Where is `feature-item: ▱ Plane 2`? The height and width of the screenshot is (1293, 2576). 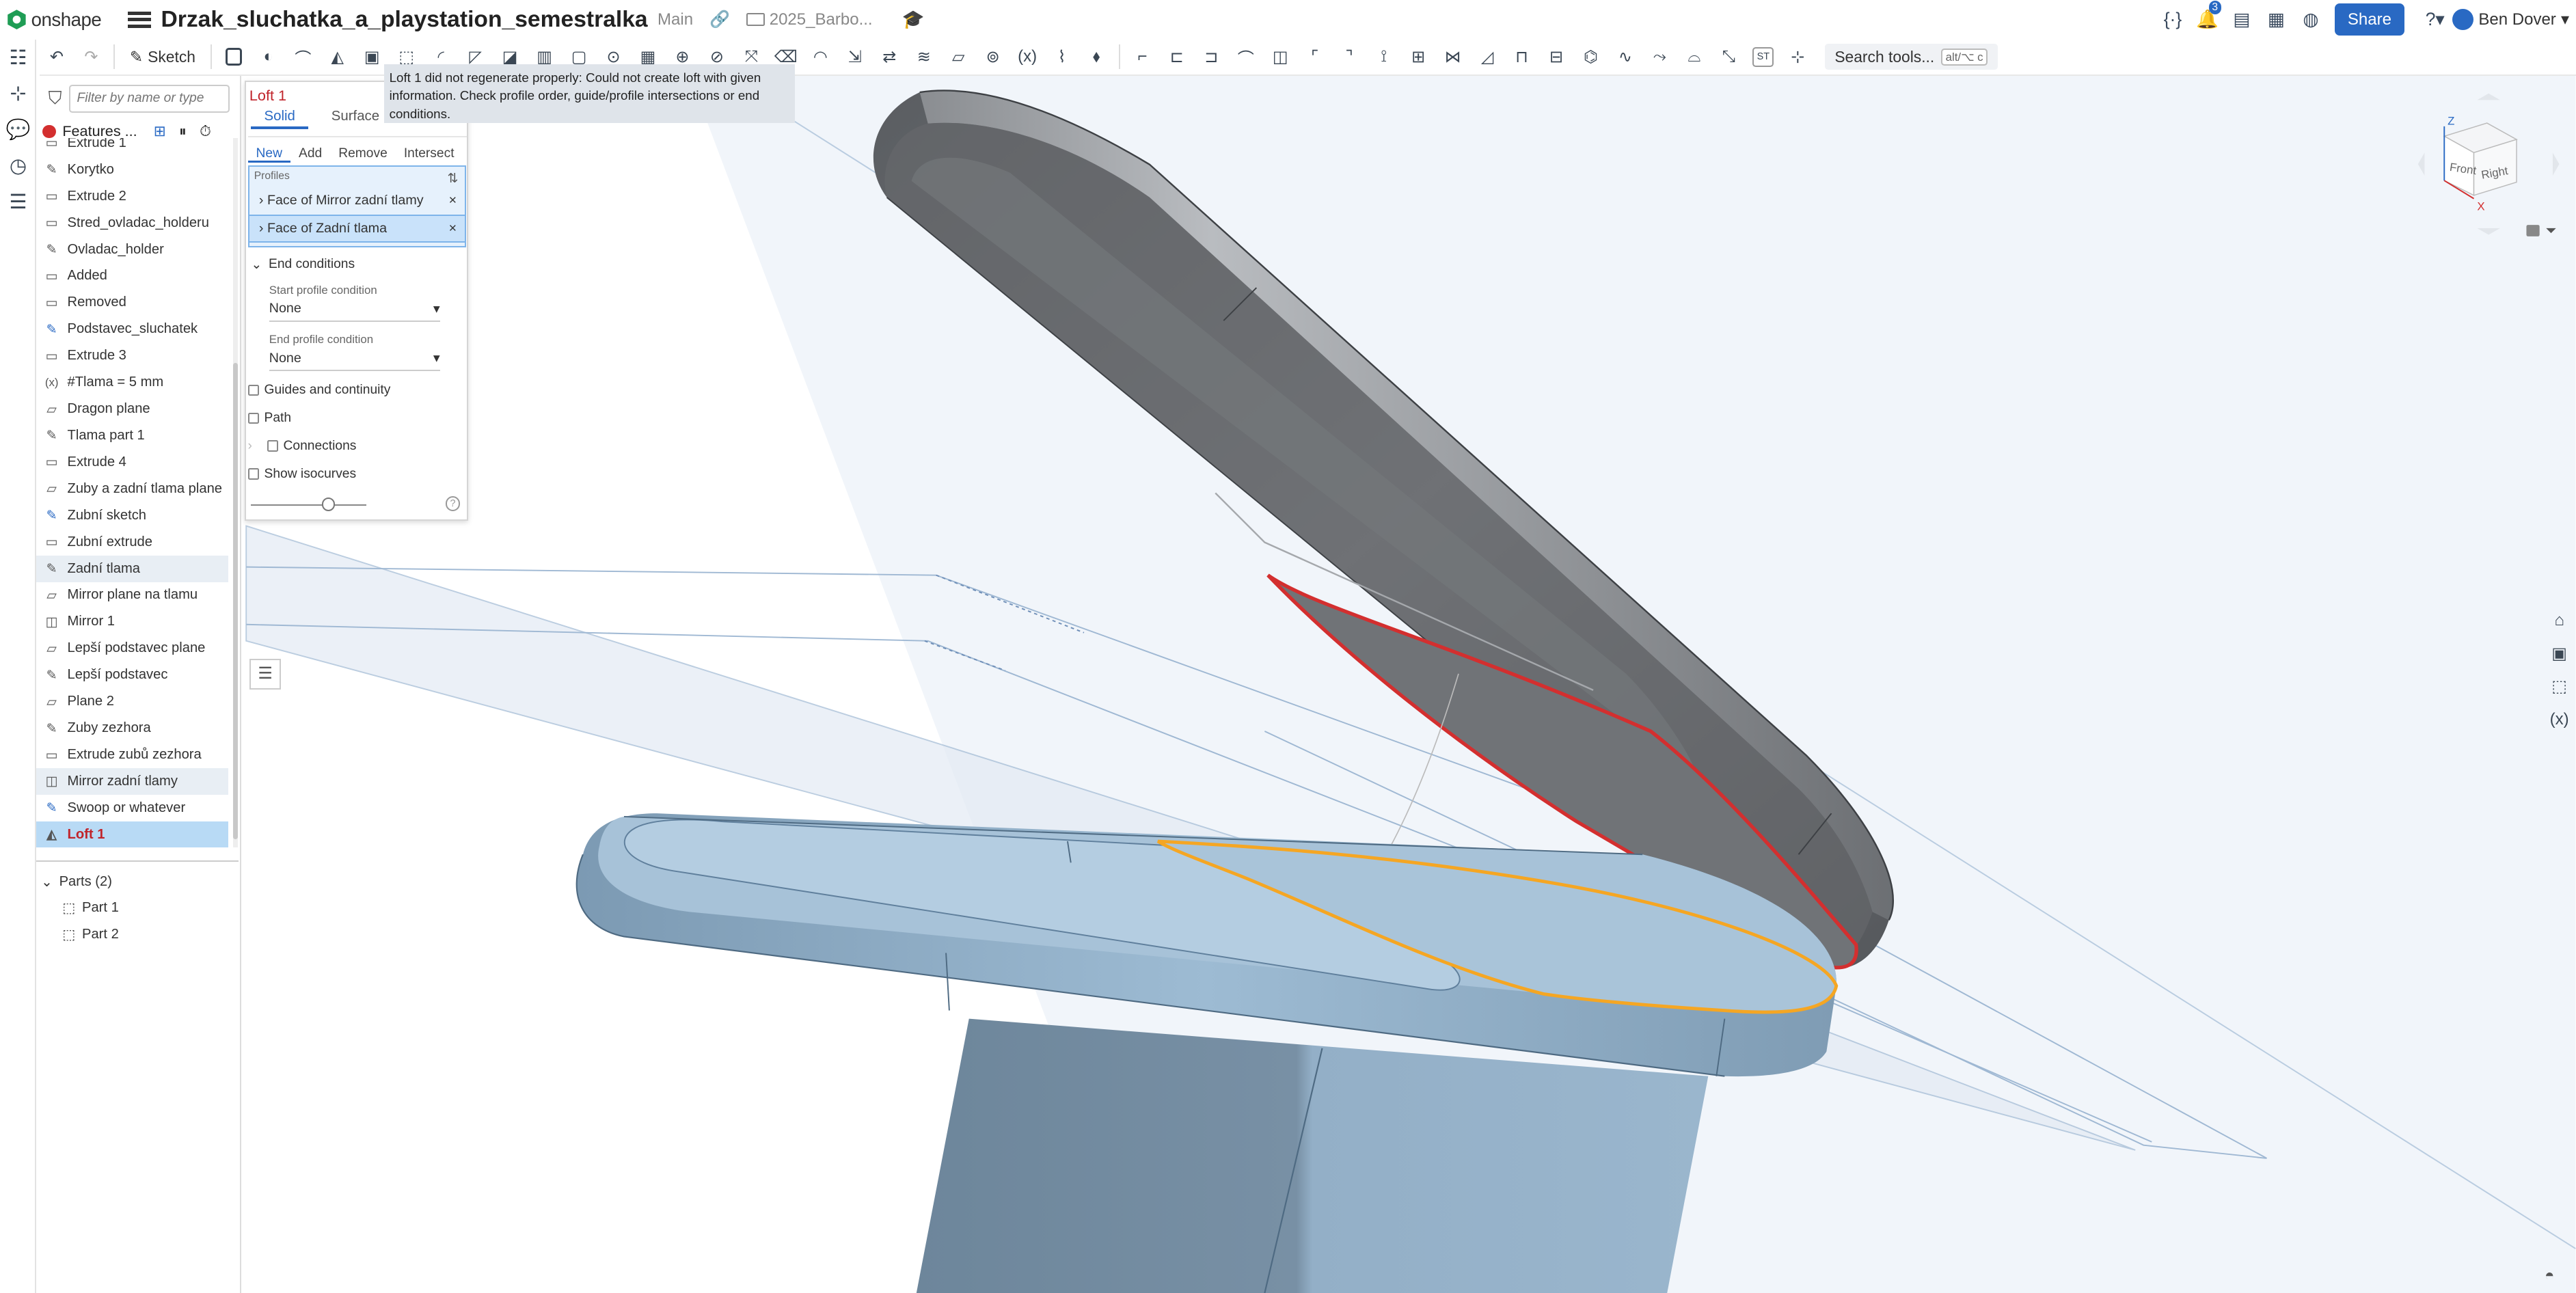
feature-item: ▱ Plane 2 is located at coordinates (132, 701).